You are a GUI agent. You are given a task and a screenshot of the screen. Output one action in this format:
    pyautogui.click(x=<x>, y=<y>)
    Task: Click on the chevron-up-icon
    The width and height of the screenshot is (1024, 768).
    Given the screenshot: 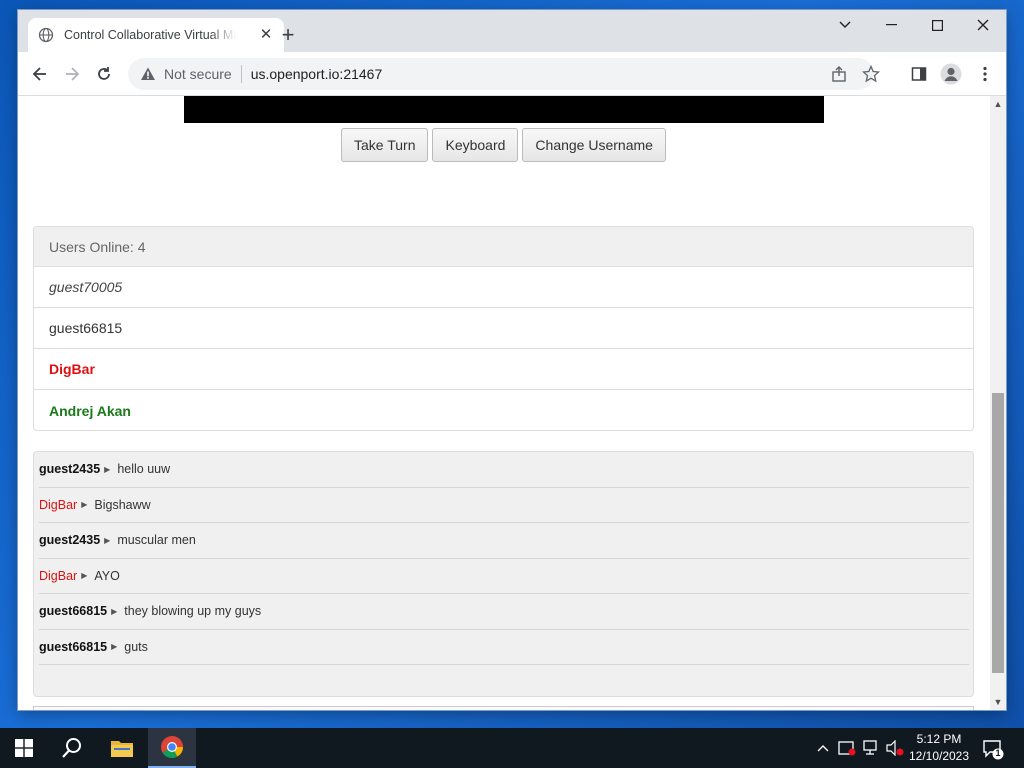 What is the action you would take?
    pyautogui.click(x=823, y=748)
    